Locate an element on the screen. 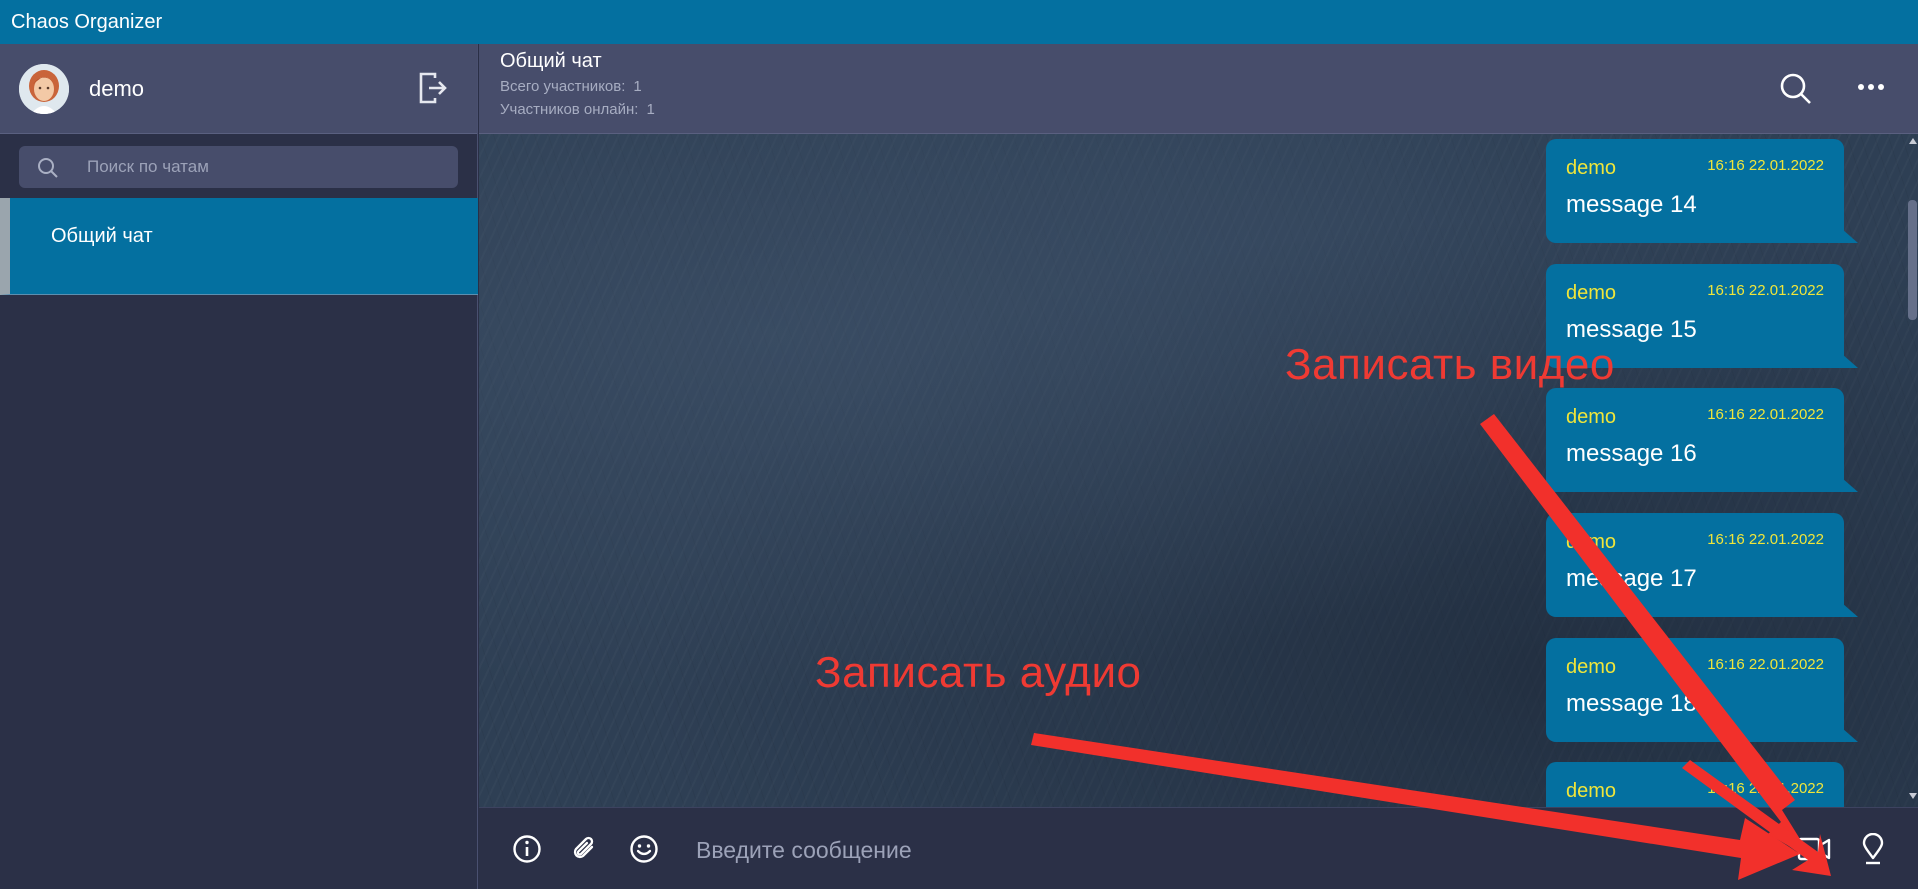 The width and height of the screenshot is (1918, 889). emoji-button is located at coordinates (644, 849).